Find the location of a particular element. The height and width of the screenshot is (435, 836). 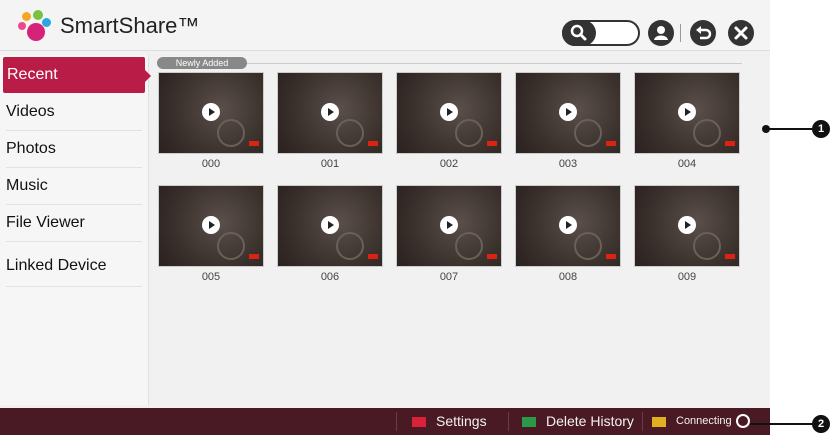

media-thumbnail: 000 is located at coordinates (211, 121).